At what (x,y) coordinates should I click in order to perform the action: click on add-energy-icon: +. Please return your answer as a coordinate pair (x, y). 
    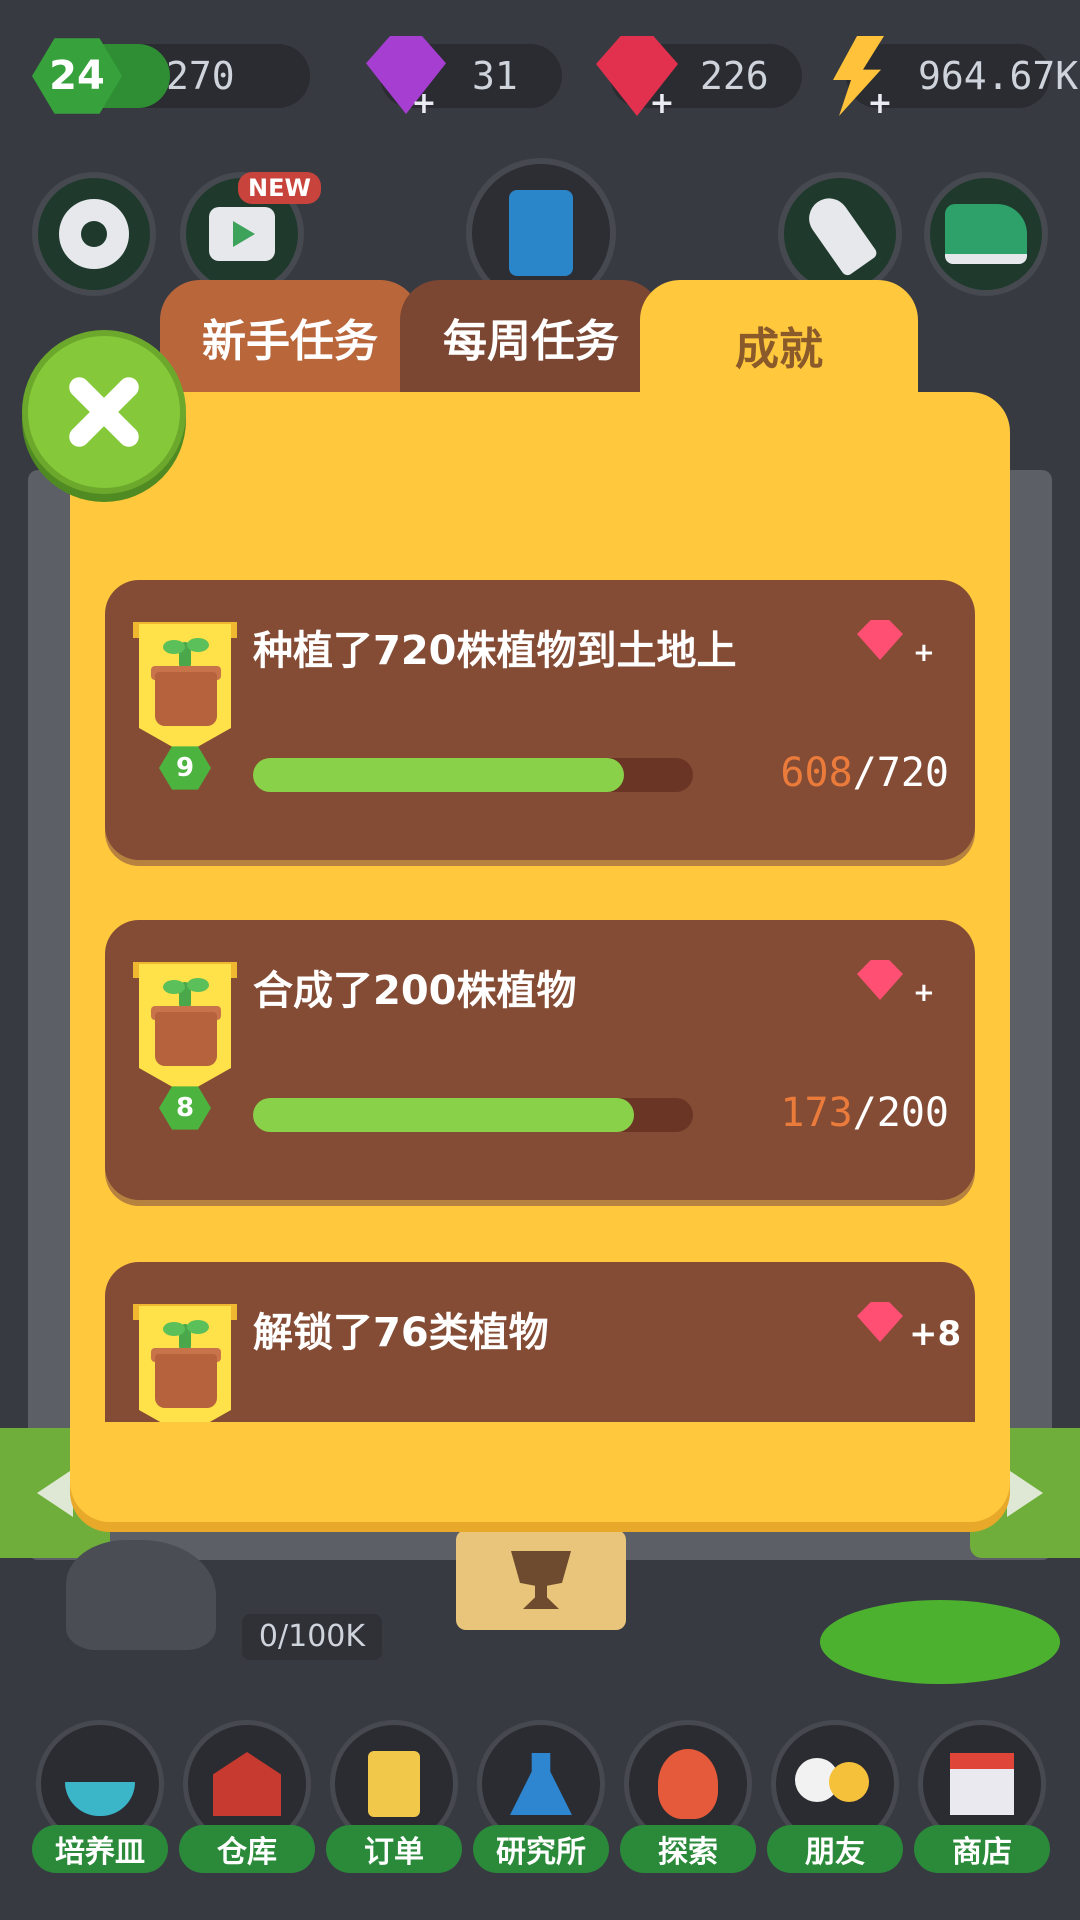
    Looking at the image, I should click on (880, 104).